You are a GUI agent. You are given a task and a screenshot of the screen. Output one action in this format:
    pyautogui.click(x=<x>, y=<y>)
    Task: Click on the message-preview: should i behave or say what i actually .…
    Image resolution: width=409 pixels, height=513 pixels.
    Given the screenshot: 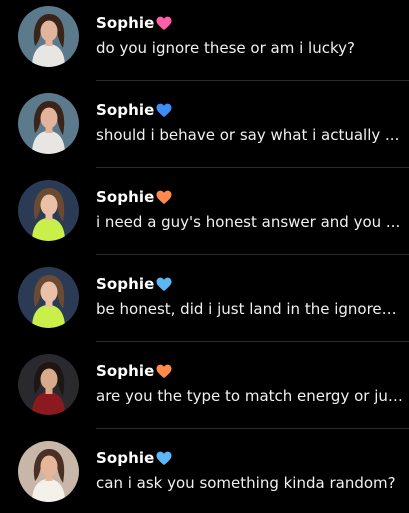 What is the action you would take?
    pyautogui.click(x=248, y=135)
    